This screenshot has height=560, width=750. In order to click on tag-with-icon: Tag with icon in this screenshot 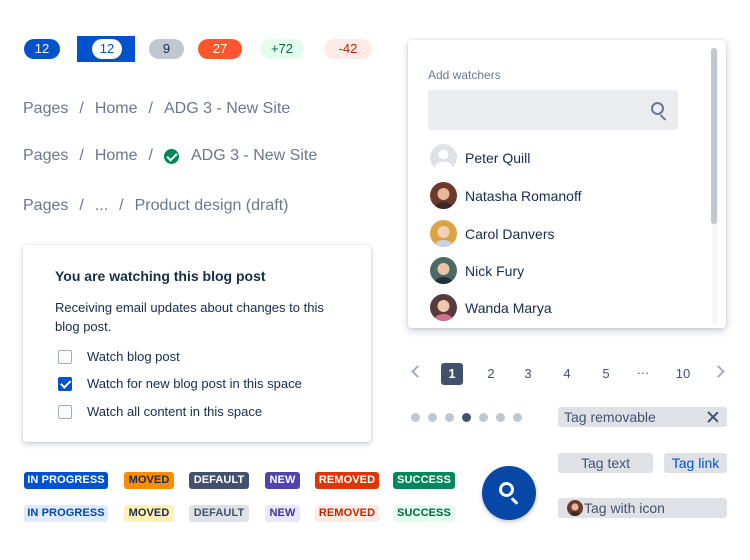, I will do `click(642, 508)`.